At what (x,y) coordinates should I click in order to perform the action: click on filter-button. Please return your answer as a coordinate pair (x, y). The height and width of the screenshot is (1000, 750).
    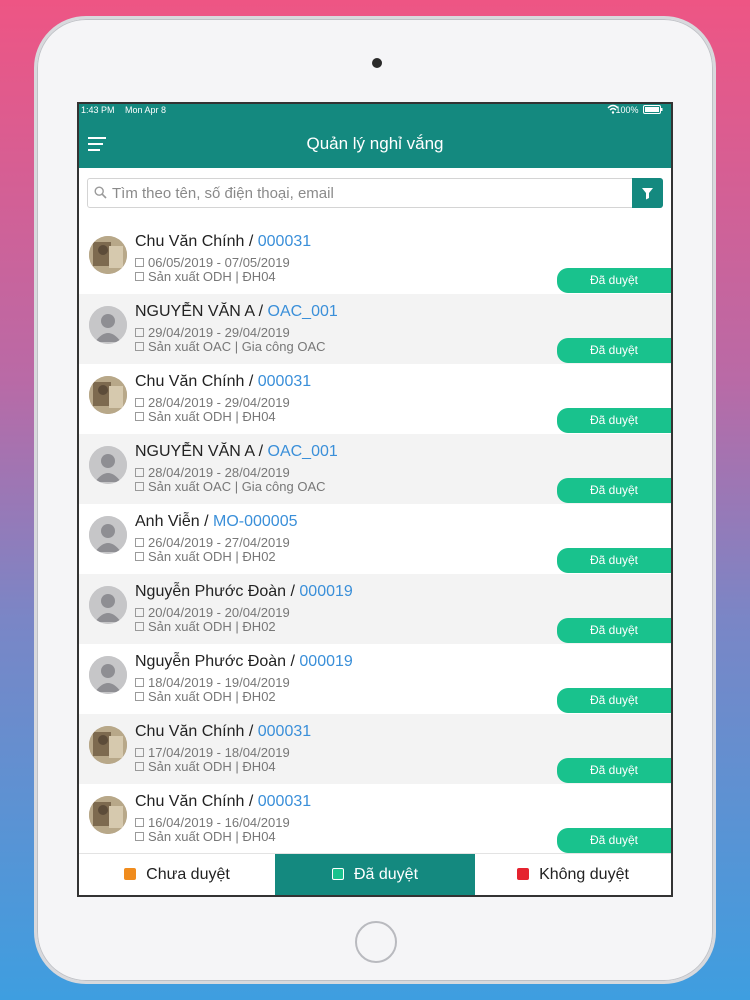
    Looking at the image, I should click on (647, 193).